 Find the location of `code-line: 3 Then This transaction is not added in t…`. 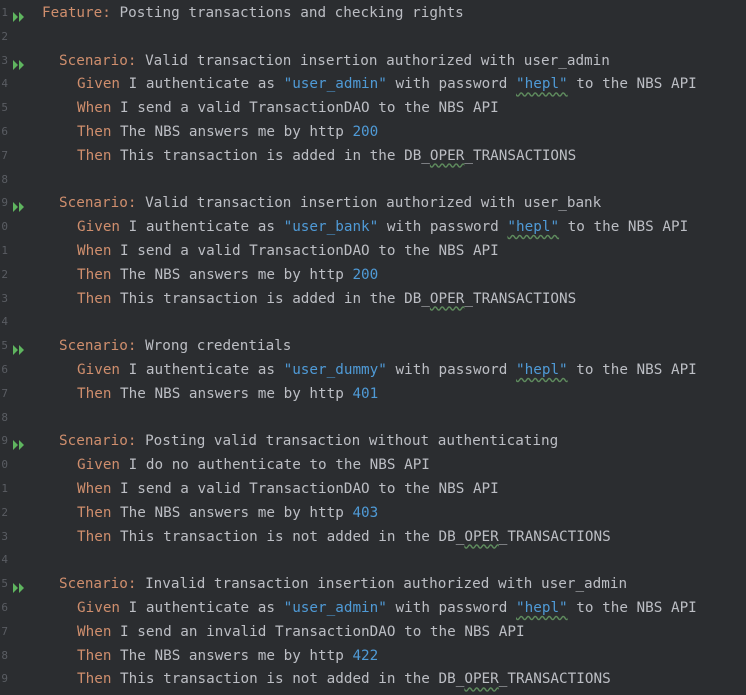

code-line: 3 Then This transaction is not added in t… is located at coordinates (373, 537).